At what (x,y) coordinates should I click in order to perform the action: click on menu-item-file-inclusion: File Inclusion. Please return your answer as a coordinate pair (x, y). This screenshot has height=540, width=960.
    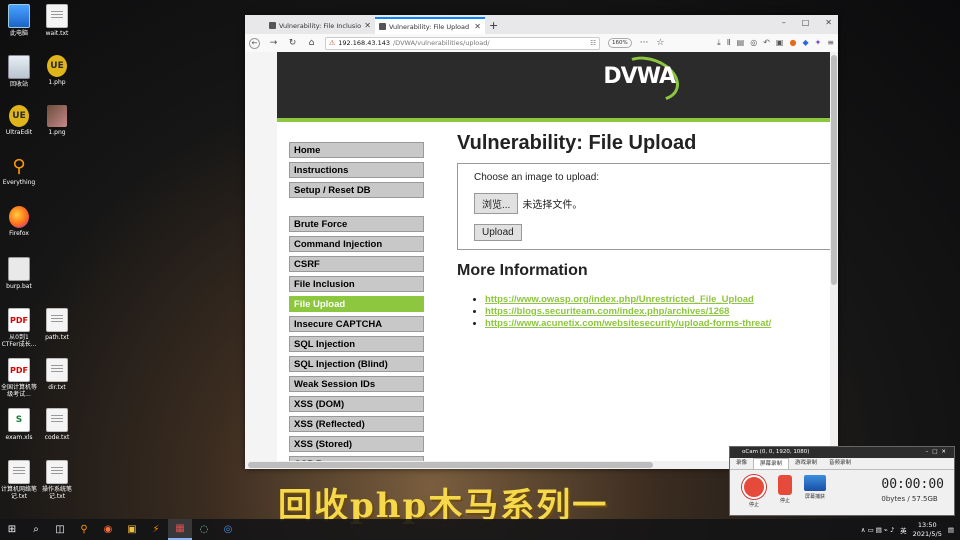
    Looking at the image, I should click on (356, 284).